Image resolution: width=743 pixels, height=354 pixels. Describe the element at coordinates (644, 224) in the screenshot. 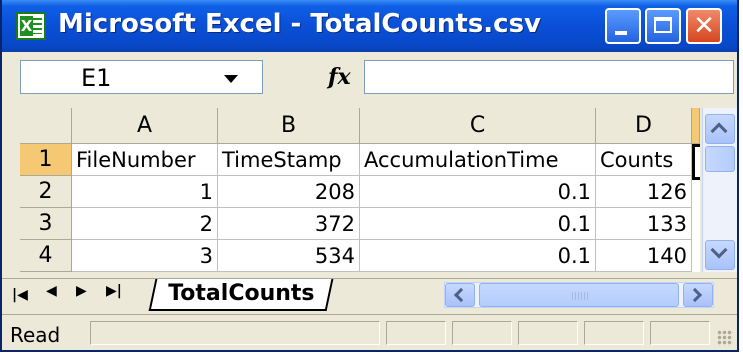

I see `cell-d3: 133` at that location.